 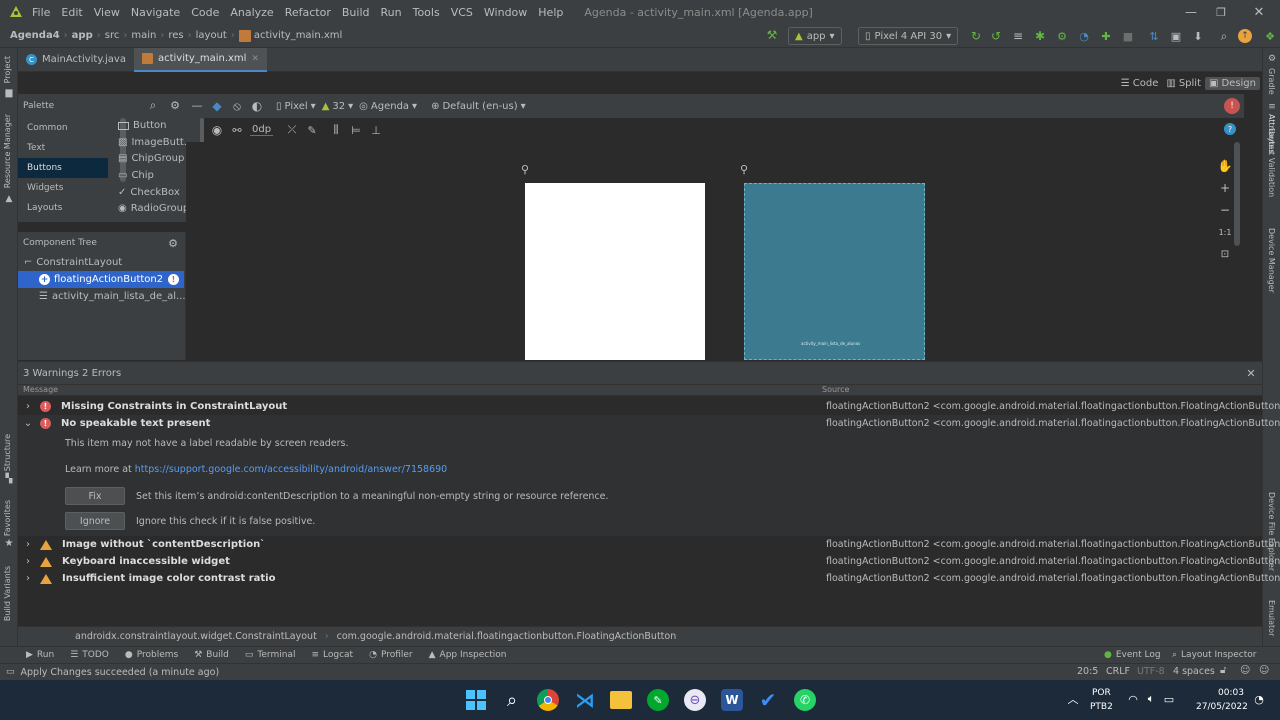 What do you see at coordinates (835, 389) in the screenshot?
I see `column-source: Source` at bounding box center [835, 389].